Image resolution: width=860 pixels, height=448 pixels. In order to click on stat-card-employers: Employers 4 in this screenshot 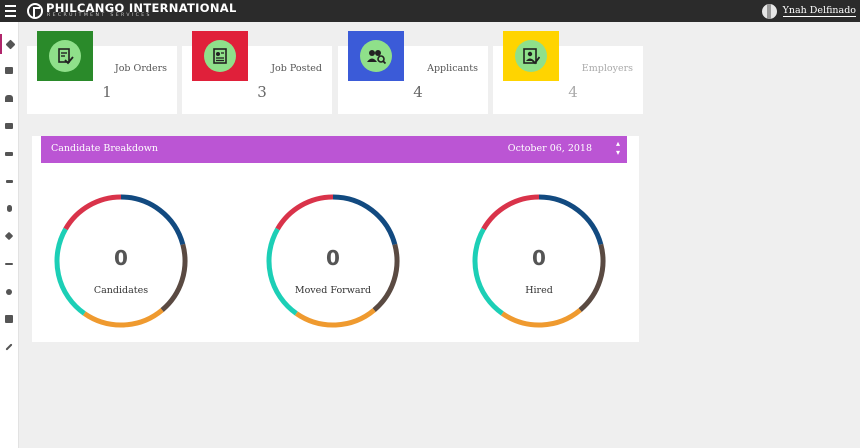, I will do `click(568, 72)`.